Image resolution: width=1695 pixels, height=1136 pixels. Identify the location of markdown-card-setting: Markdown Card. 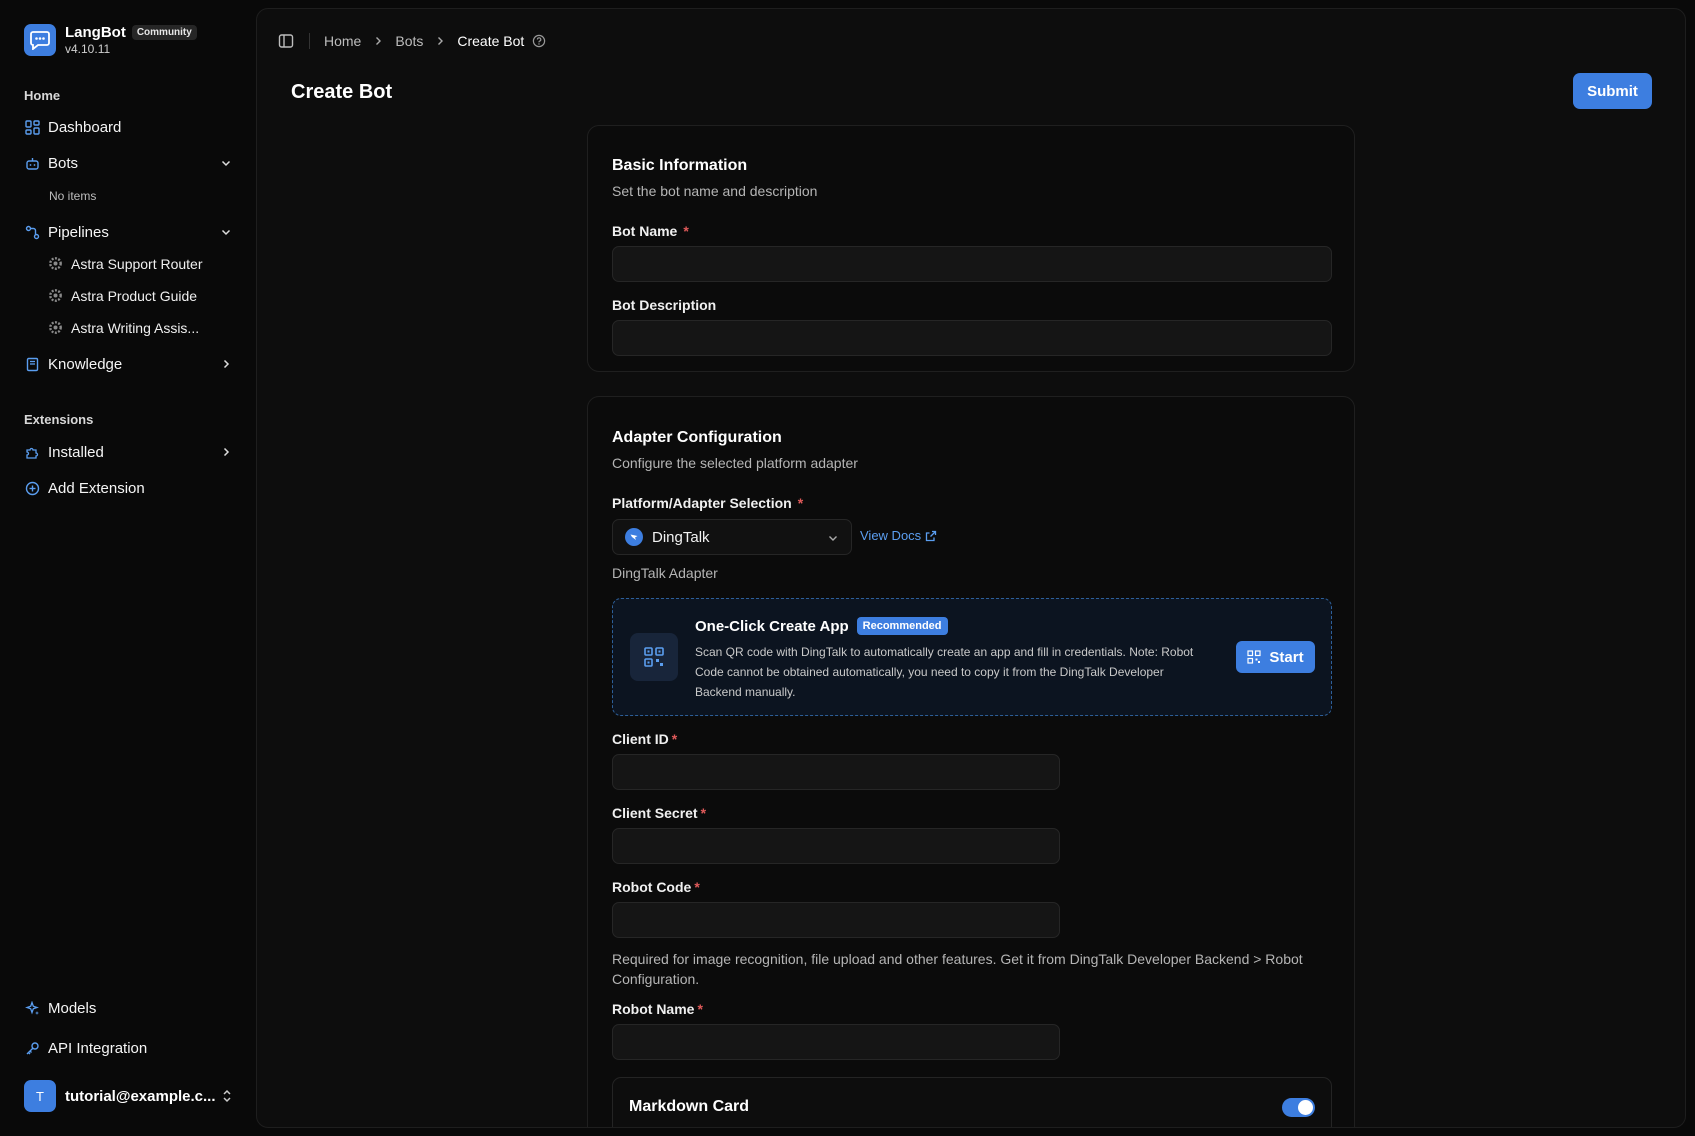
(972, 1102).